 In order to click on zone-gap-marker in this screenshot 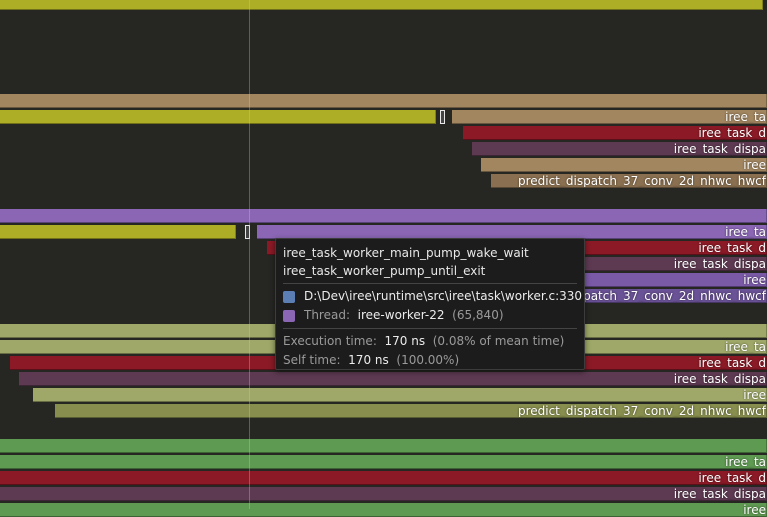, I will do `click(442, 117)`.